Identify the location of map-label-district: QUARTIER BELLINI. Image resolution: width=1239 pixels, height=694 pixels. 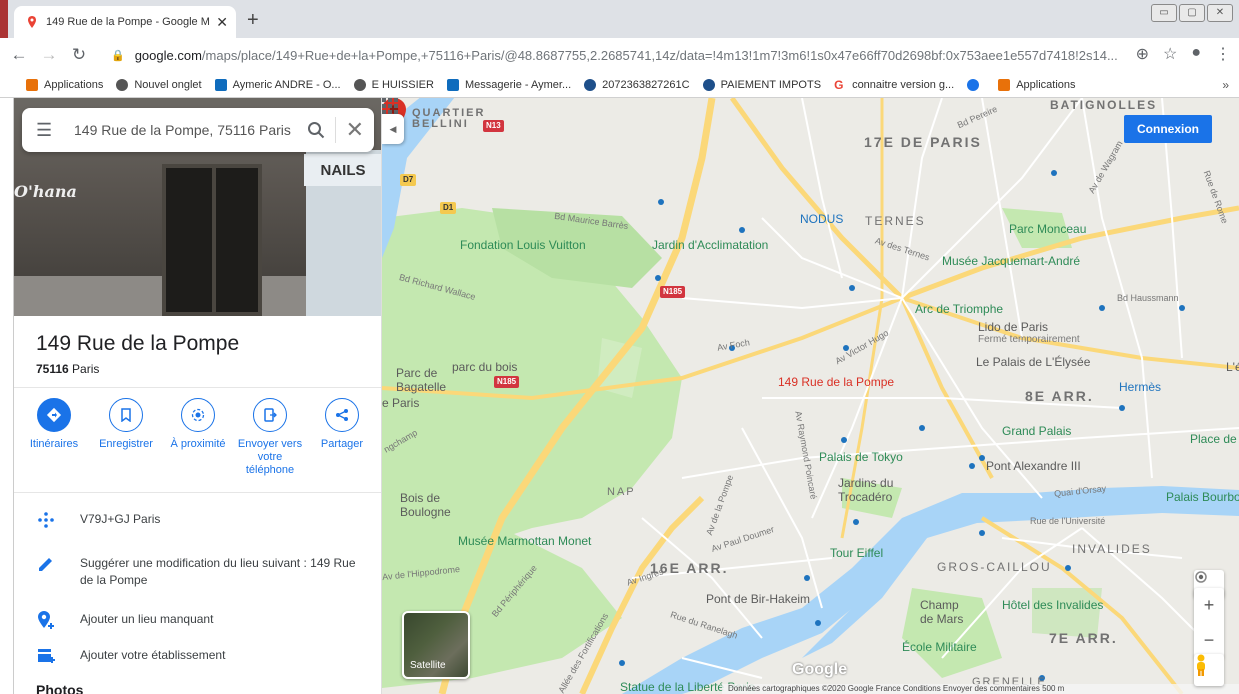
(449, 118).